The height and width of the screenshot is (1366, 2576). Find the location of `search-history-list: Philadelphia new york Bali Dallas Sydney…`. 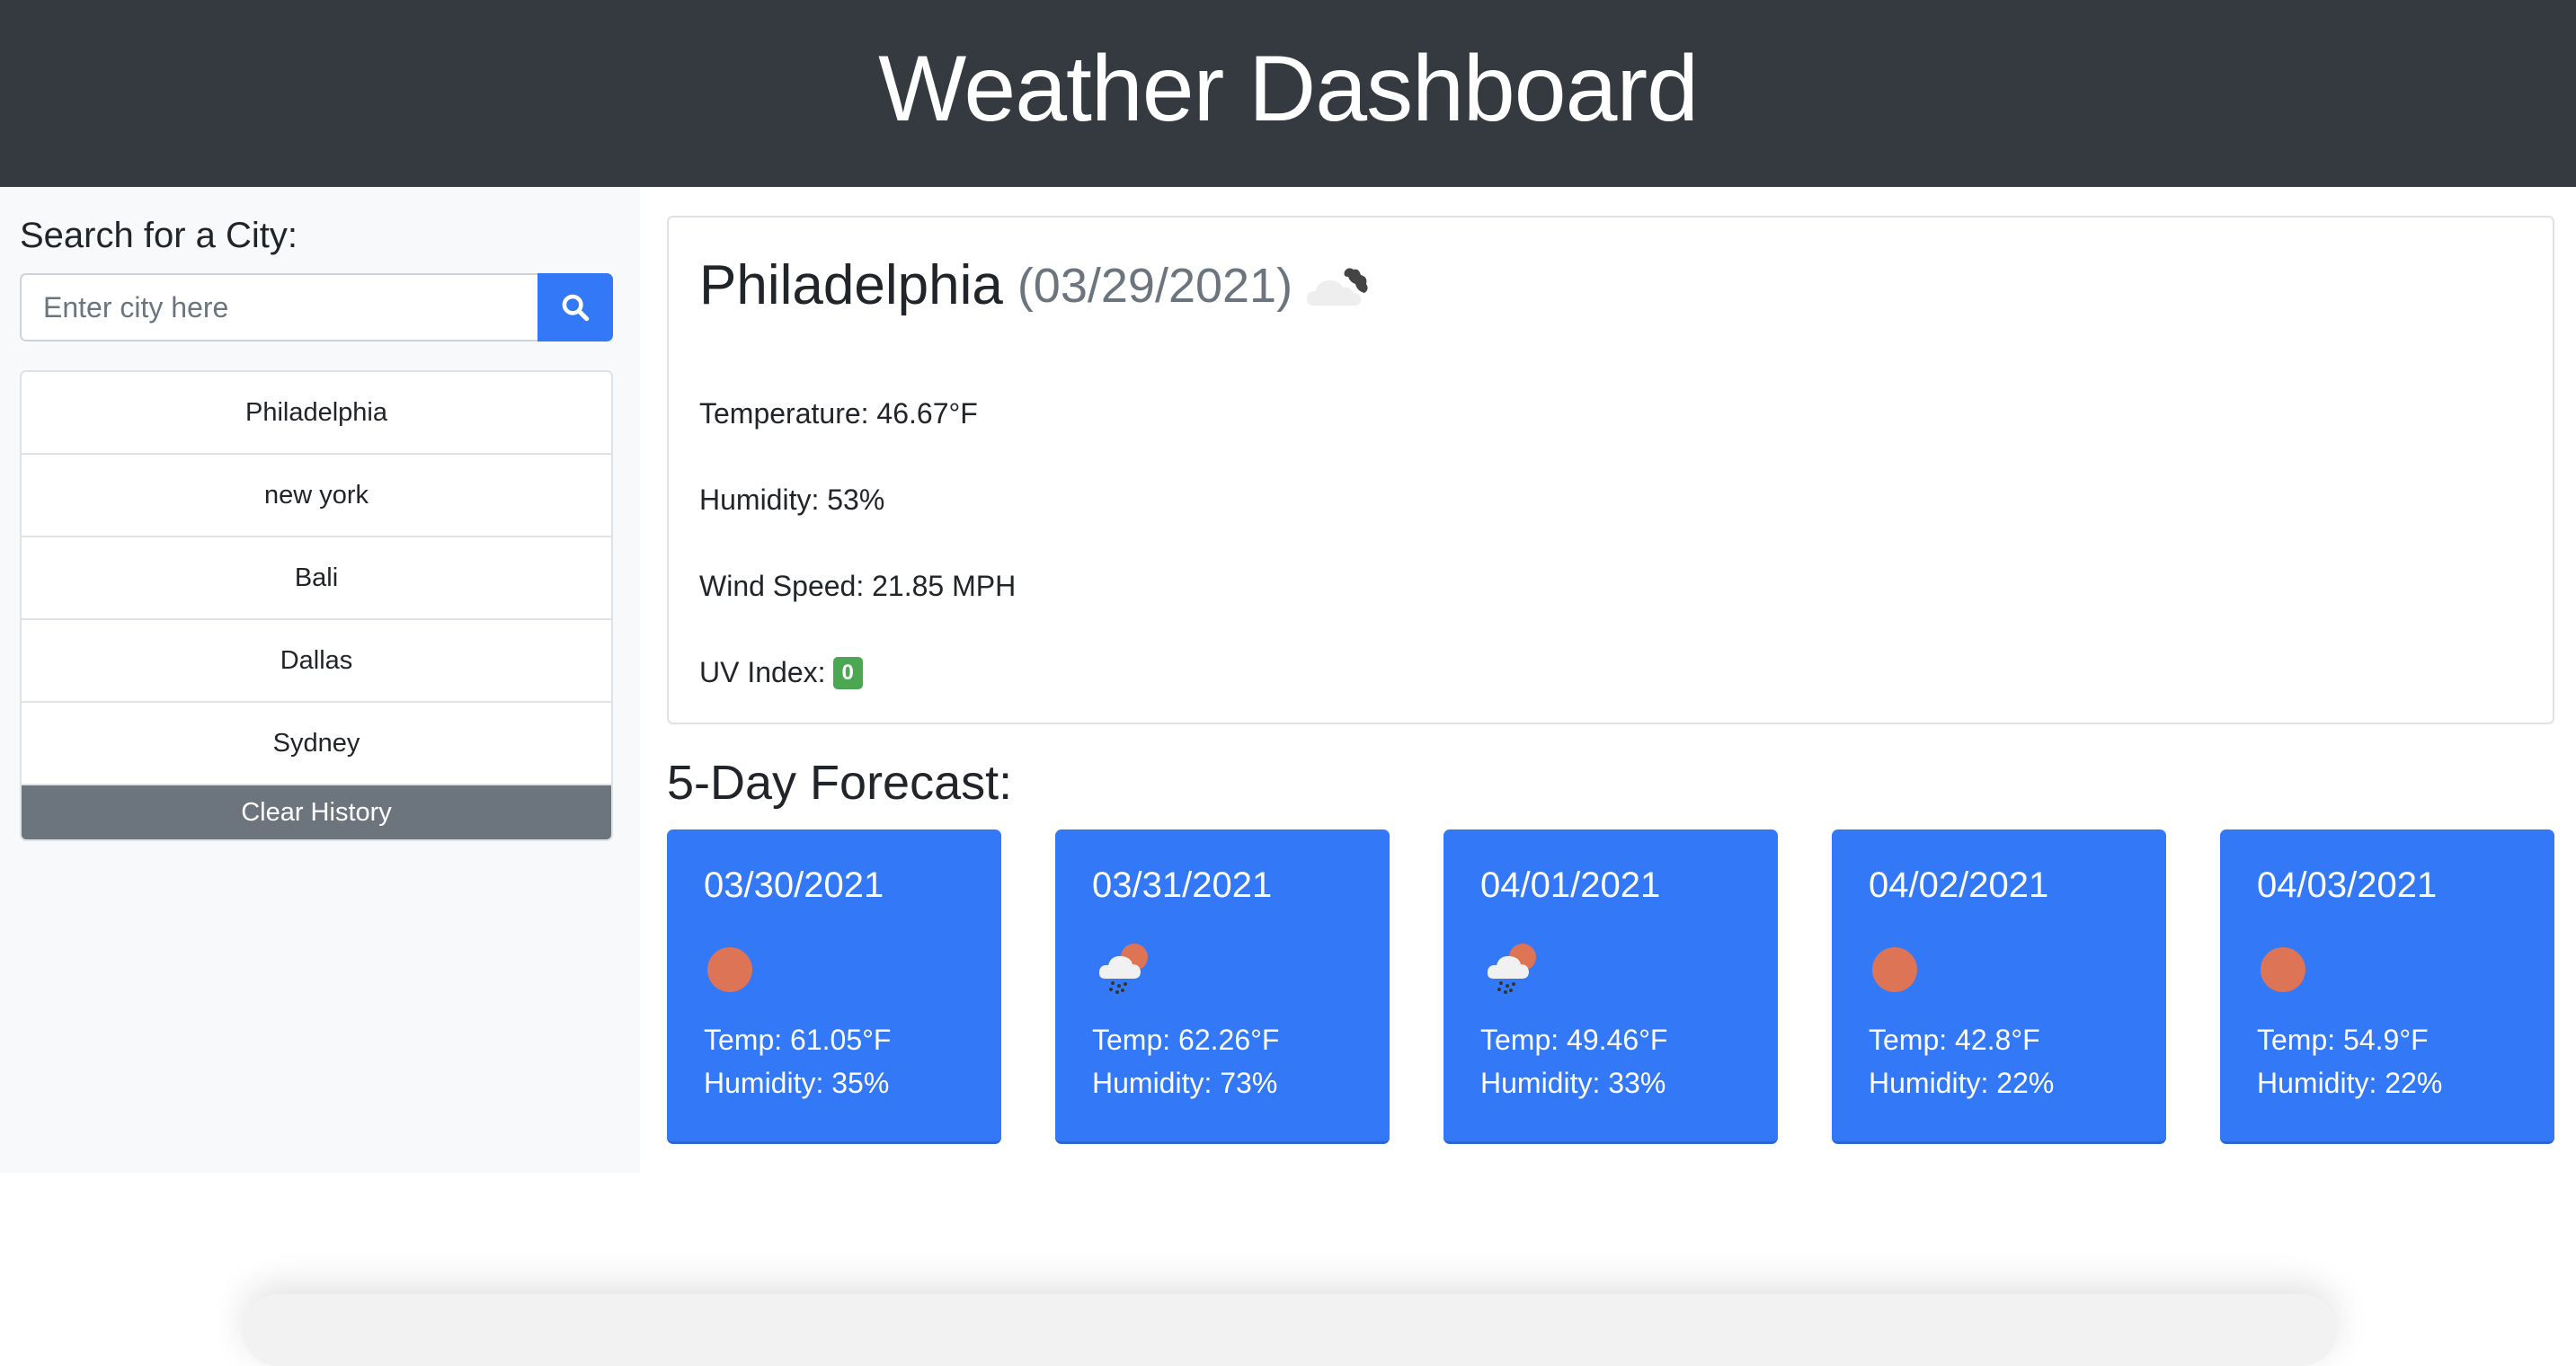

search-history-list: Philadelphia new york Bali Dallas Sydney… is located at coordinates (316, 605).